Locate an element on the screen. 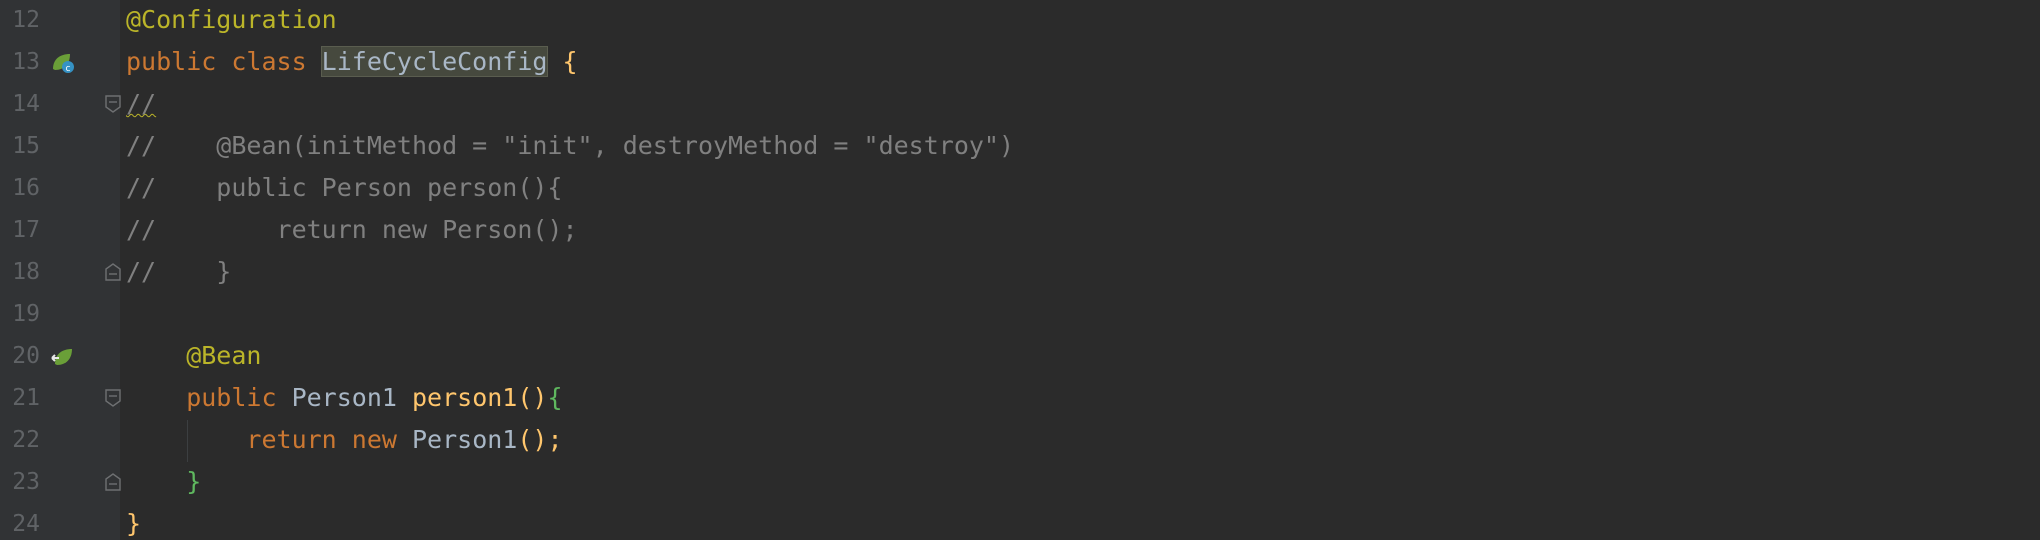 The height and width of the screenshot is (540, 2040). code-token: return is located at coordinates (239, 439).